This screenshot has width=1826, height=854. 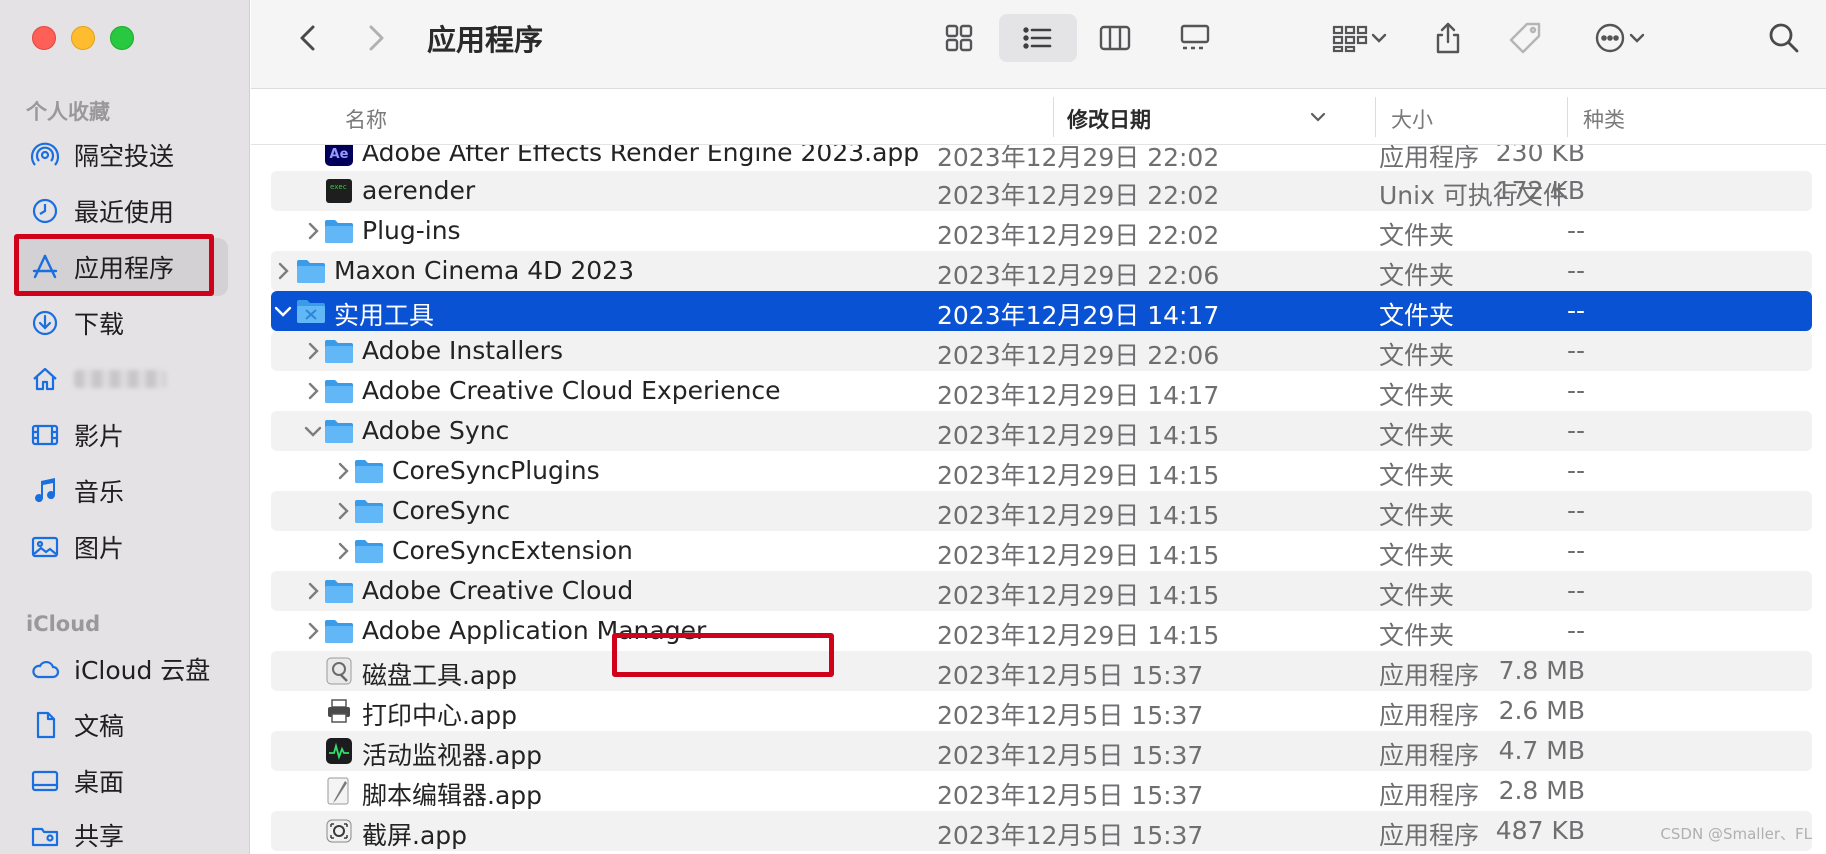 What do you see at coordinates (121, 781) in the screenshot?
I see `sidebar-item-desktop: 桌面` at bounding box center [121, 781].